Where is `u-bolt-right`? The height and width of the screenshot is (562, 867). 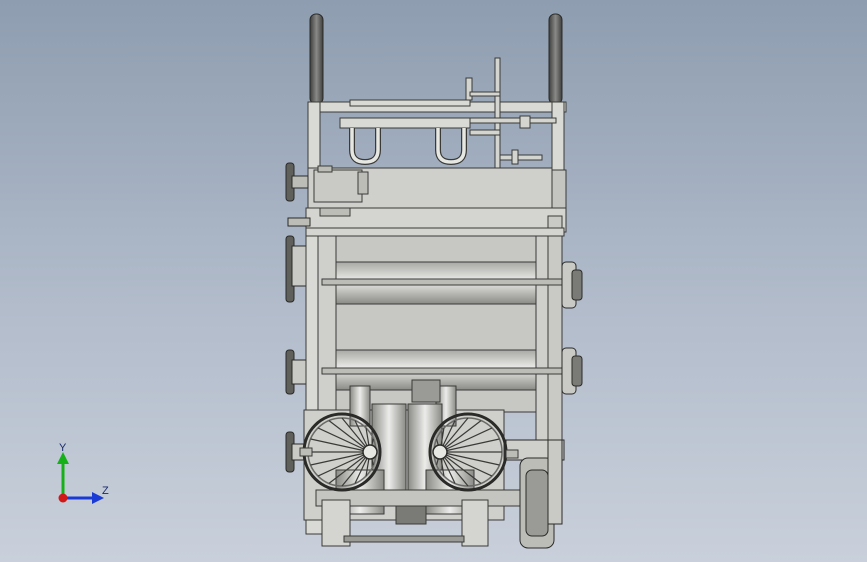 u-bolt-right is located at coordinates (451, 147).